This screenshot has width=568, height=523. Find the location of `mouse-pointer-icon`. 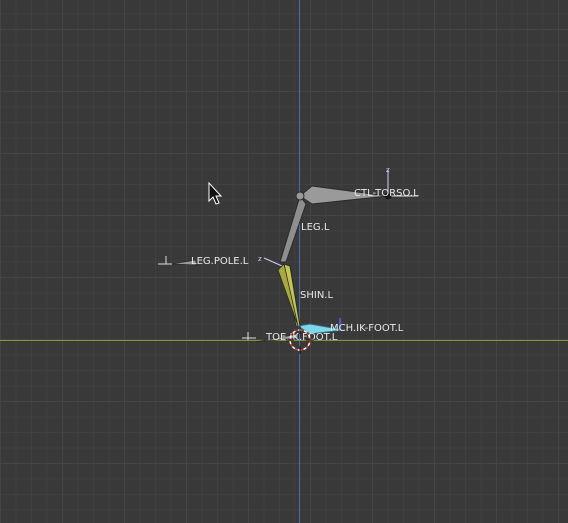

mouse-pointer-icon is located at coordinates (215, 193).